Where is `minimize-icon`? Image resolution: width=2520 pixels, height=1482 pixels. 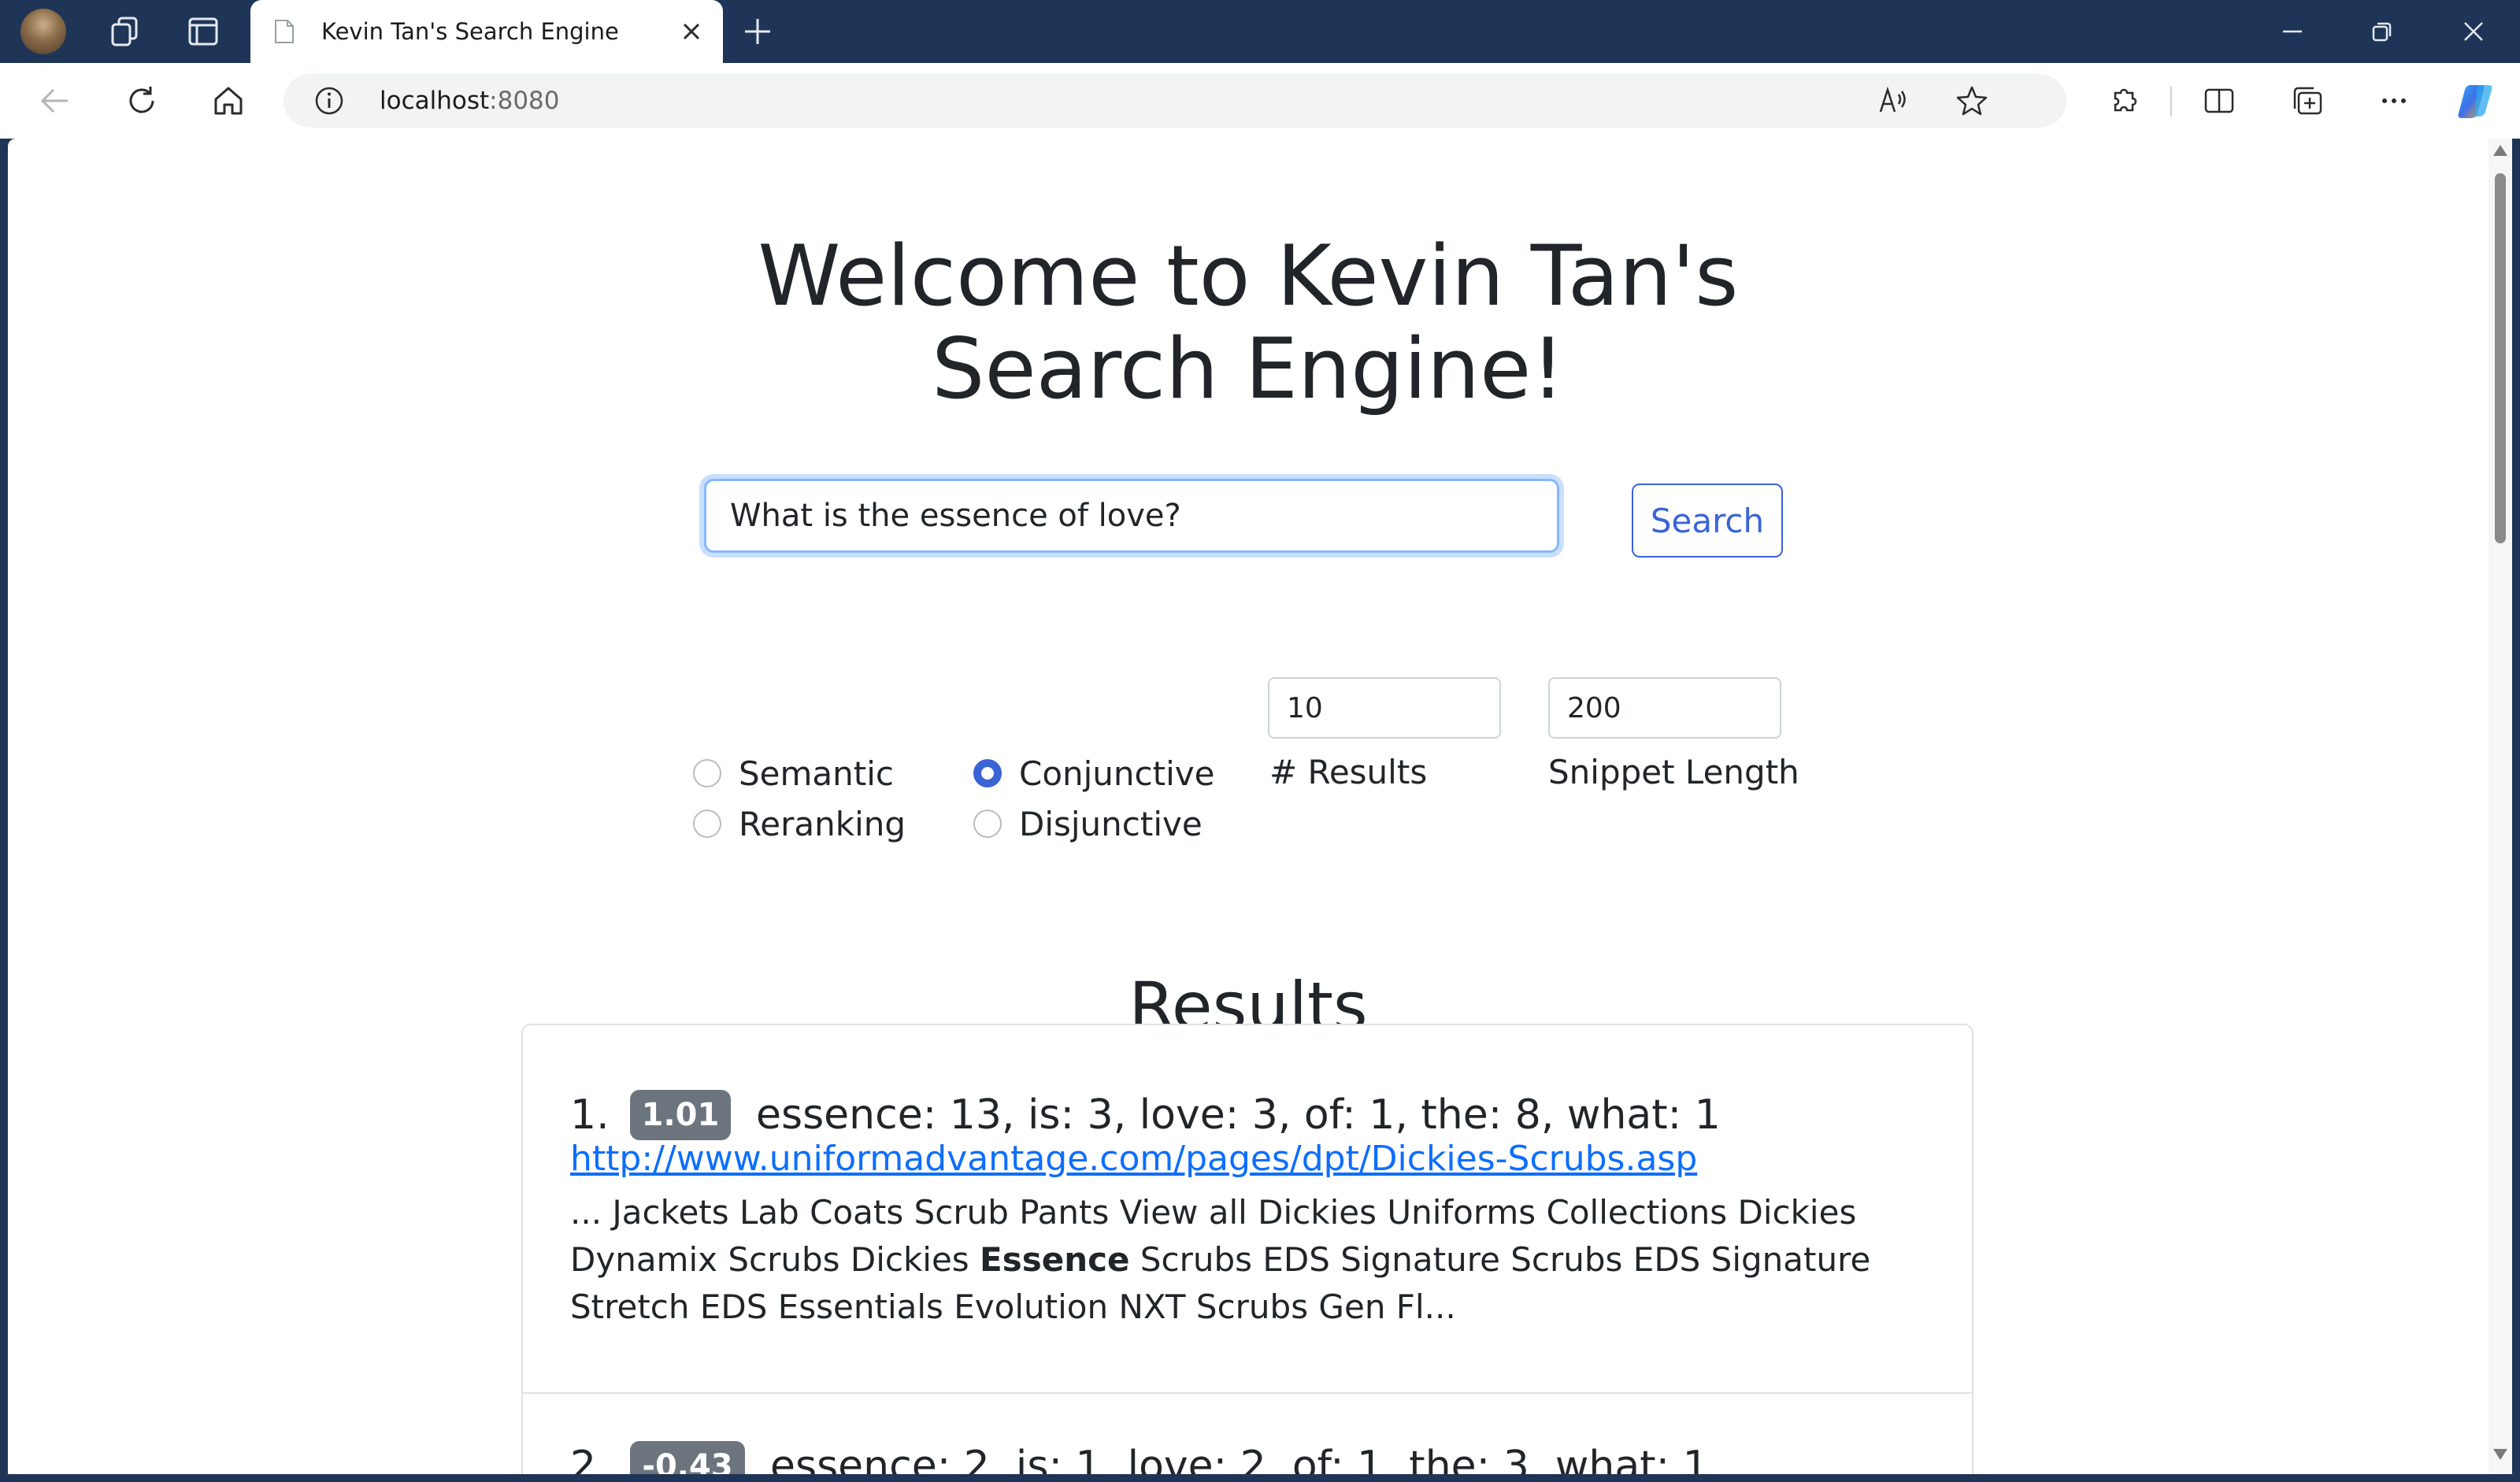
minimize-icon is located at coordinates (2292, 32).